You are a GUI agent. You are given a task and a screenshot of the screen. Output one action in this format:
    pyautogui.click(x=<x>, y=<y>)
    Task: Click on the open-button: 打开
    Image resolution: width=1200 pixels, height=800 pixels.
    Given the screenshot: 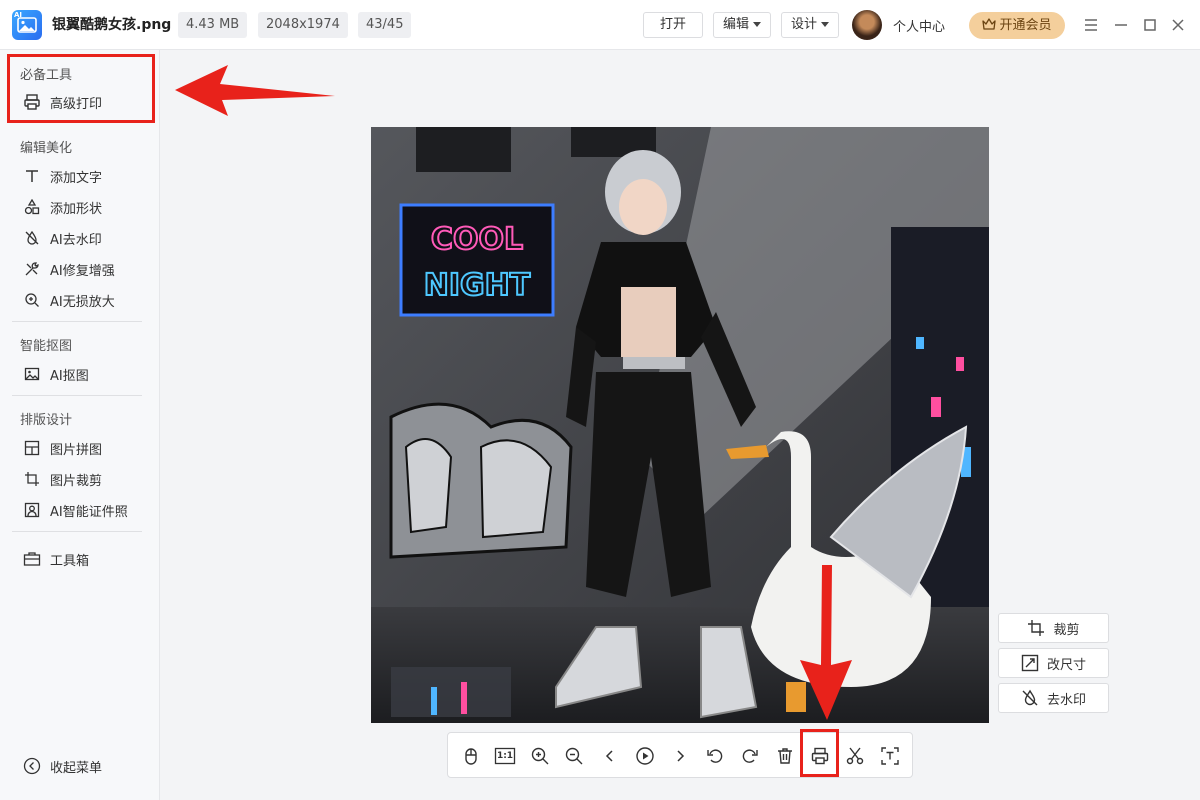 What is the action you would take?
    pyautogui.click(x=673, y=25)
    